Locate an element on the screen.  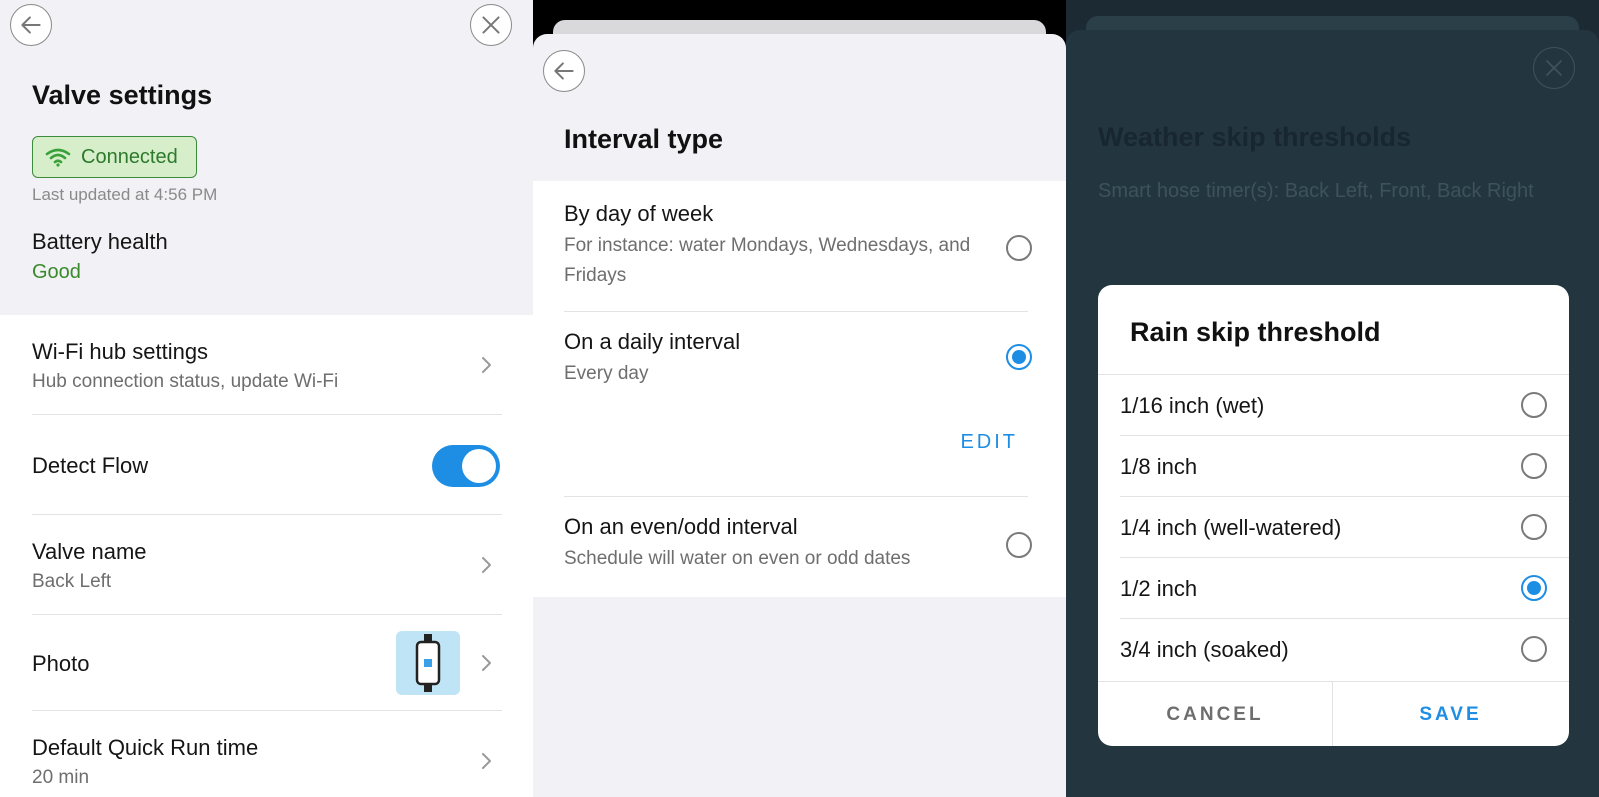
row-label: Valve name is located at coordinates (89, 551).